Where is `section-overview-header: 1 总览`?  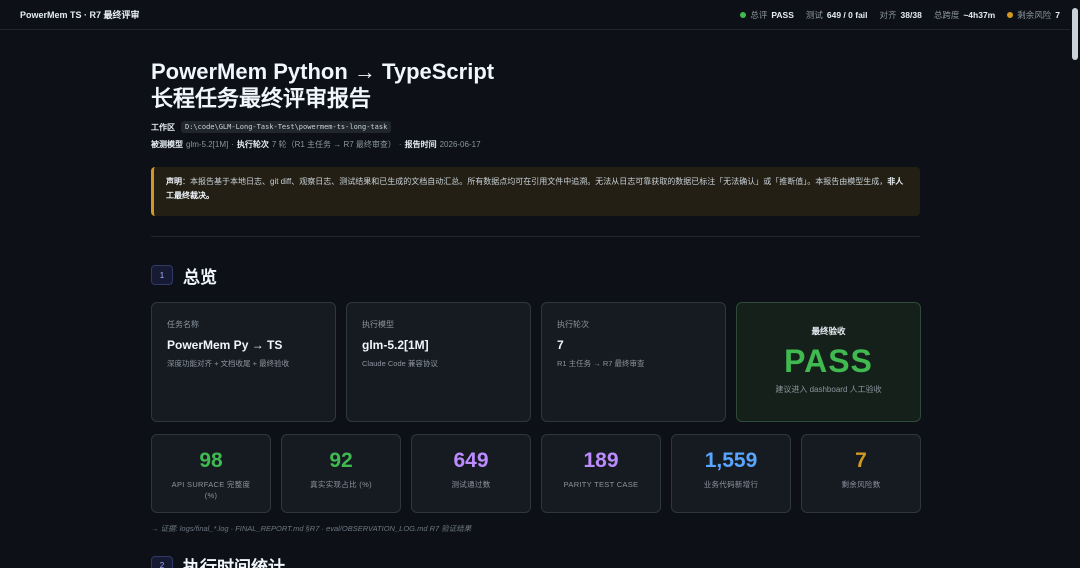 section-overview-header: 1 总览 is located at coordinates (535, 275).